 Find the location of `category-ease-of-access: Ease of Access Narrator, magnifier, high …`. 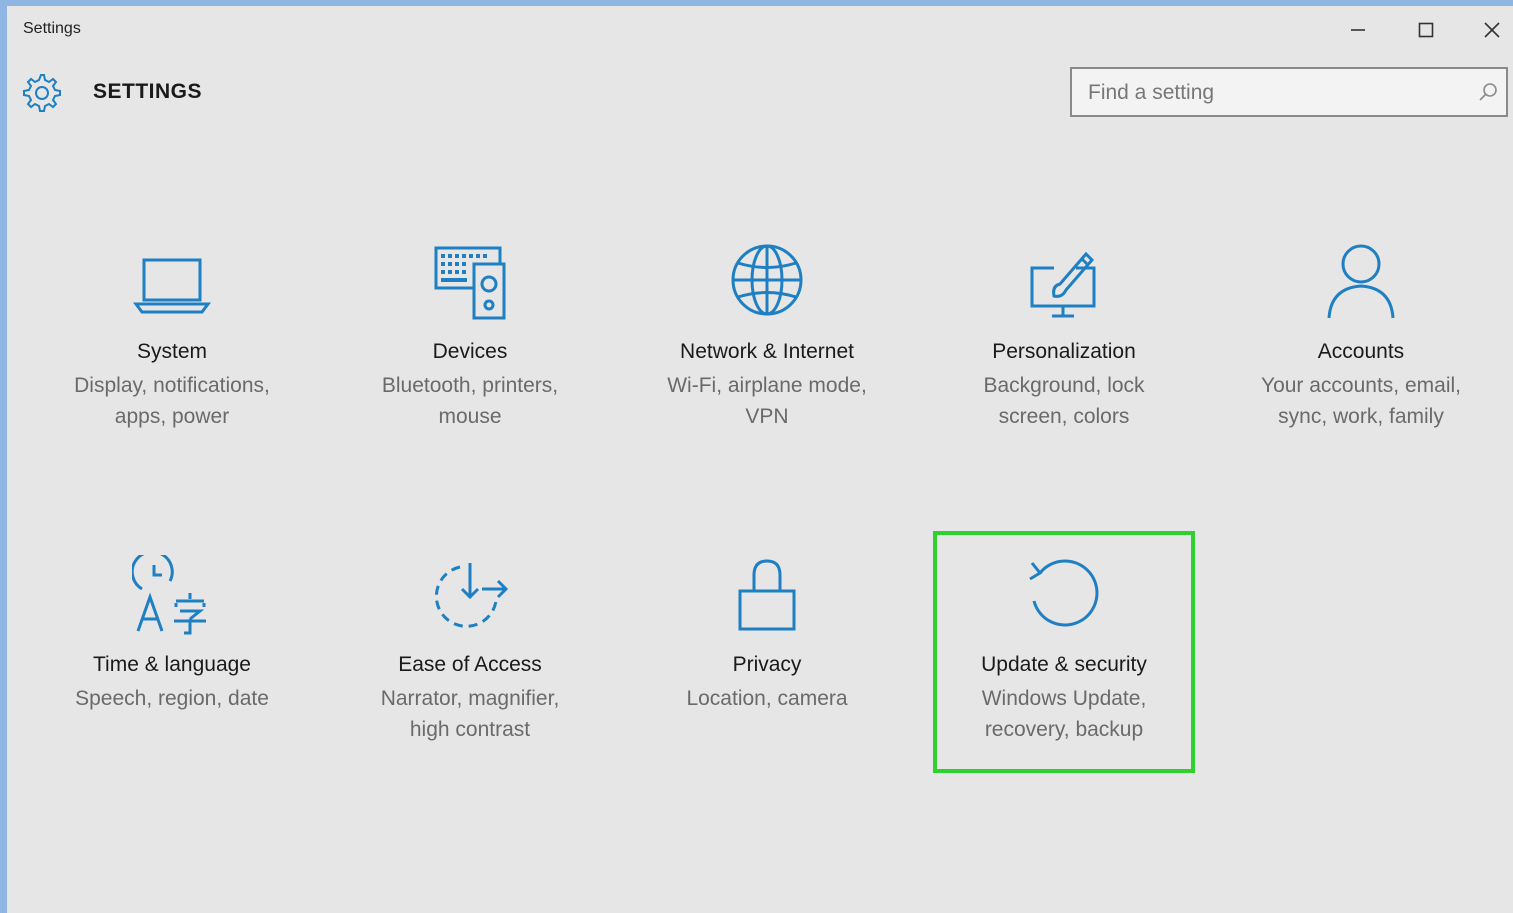

category-ease-of-access: Ease of Access Narrator, magnifier, high … is located at coordinates (470, 672).